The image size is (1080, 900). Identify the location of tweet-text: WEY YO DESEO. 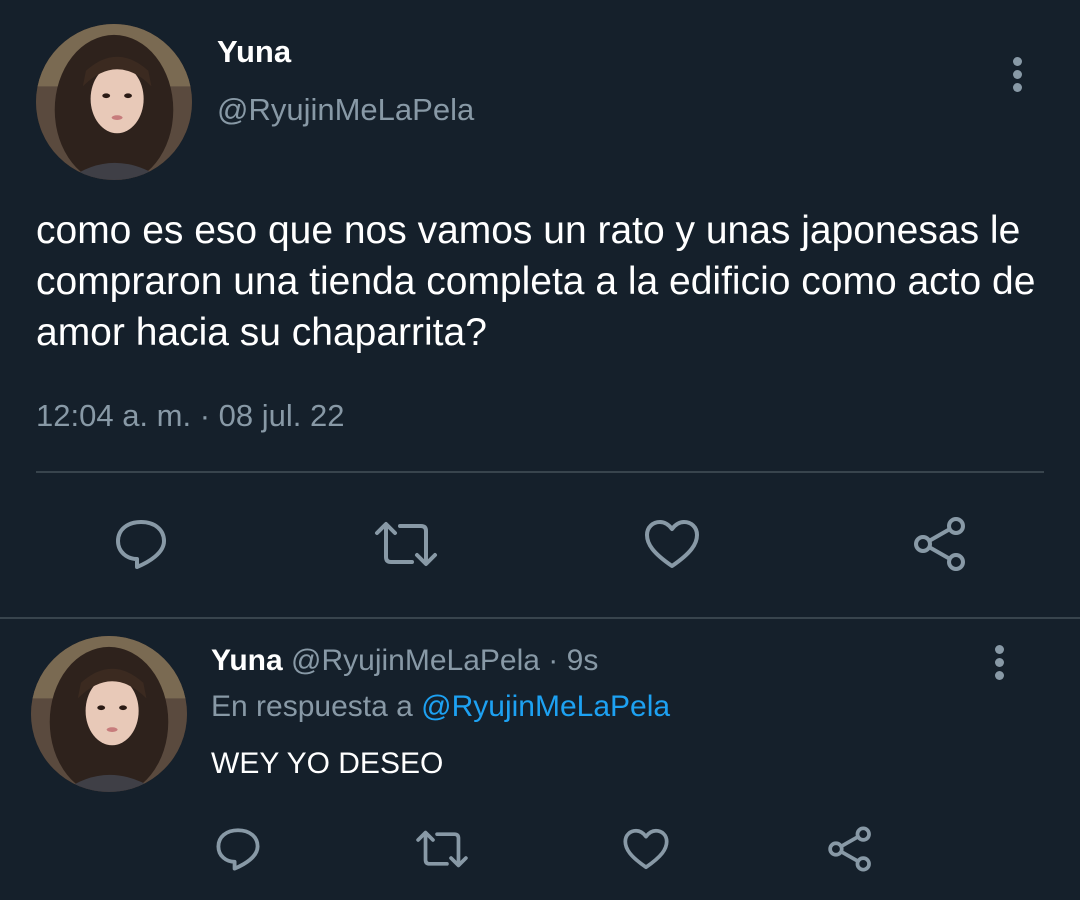
(327, 763).